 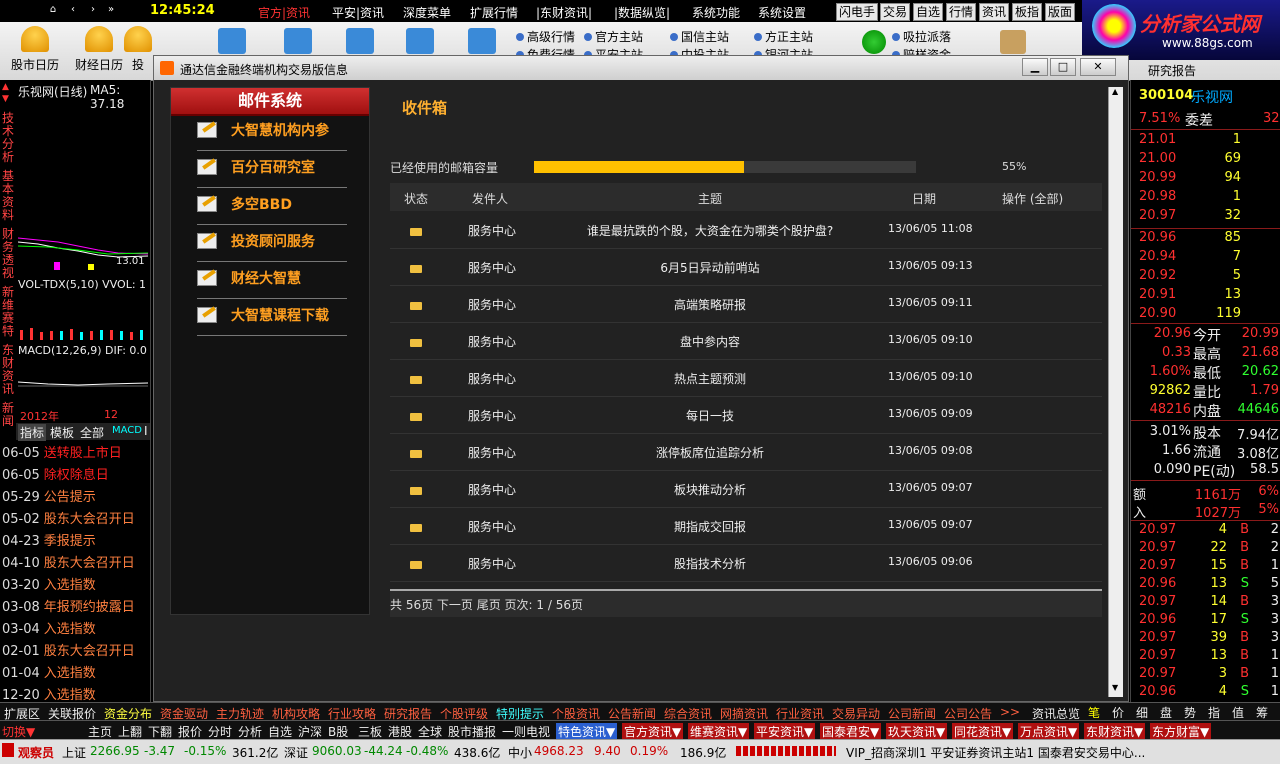 I want to click on basket-icon, so click(x=232, y=41).